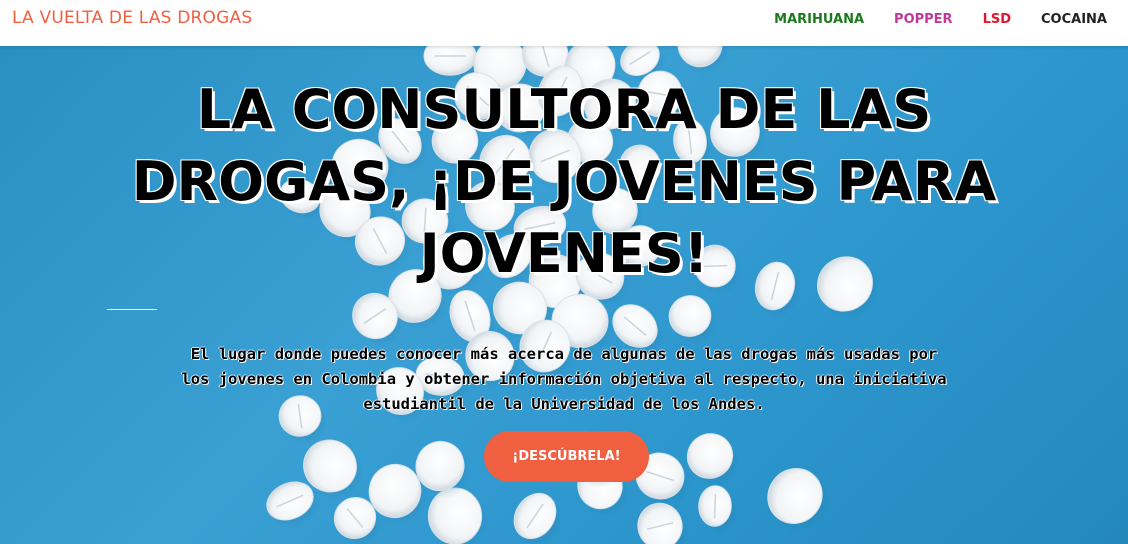  Describe the element at coordinates (132, 18) in the screenshot. I see `brand-link: LA VUELTA DE LAS DROGAS` at that location.